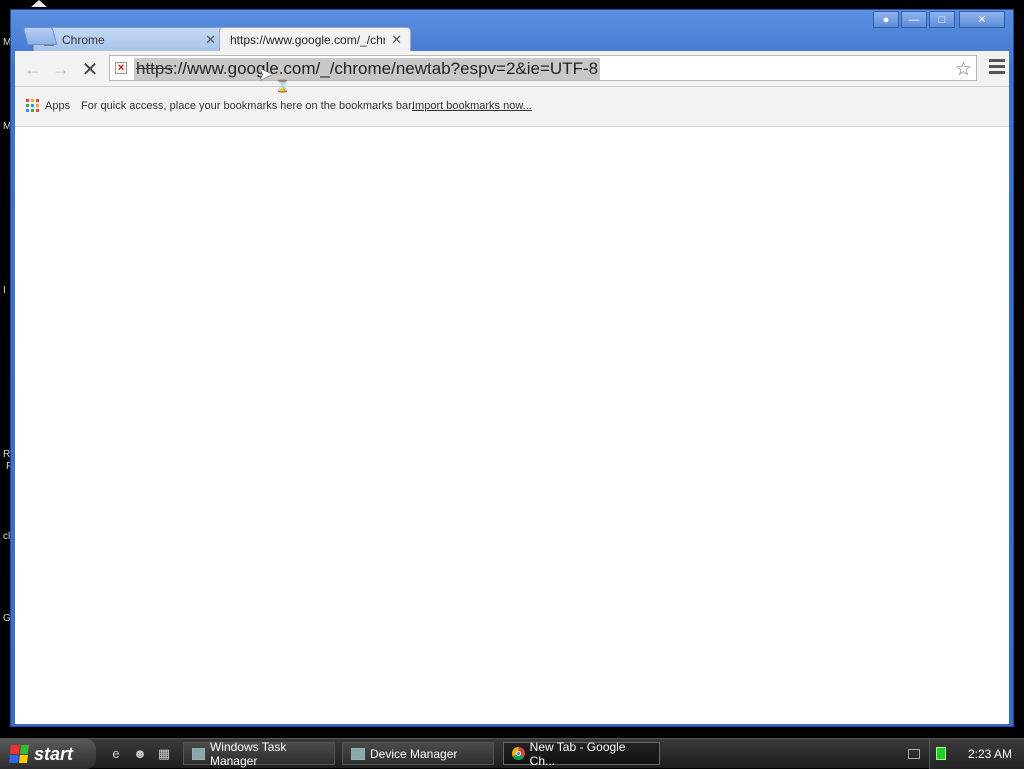  I want to click on chrome-icon, so click(518, 753).